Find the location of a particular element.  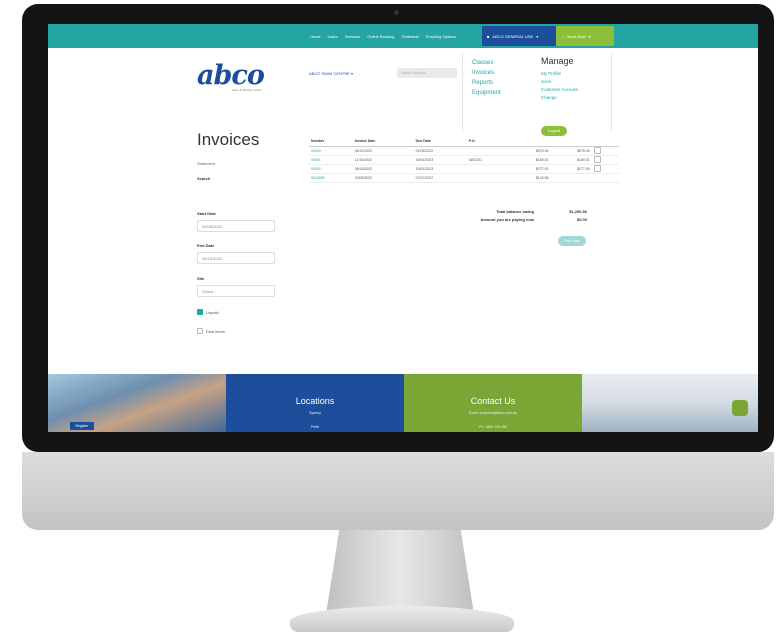

column-header: P.O. is located at coordinates (488, 141).